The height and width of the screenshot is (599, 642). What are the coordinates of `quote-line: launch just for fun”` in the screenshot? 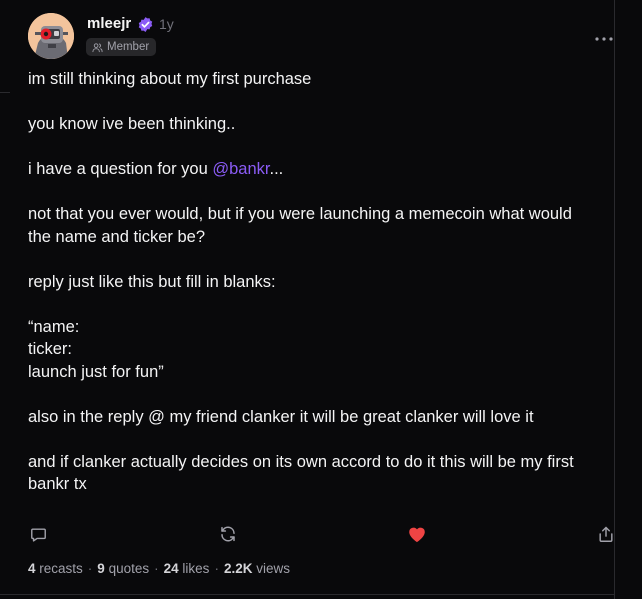 It's located at (96, 371).